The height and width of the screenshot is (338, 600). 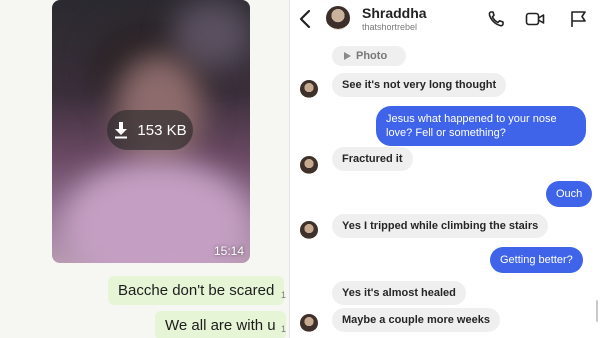 I want to click on incoming-message-bubble: Yes it's almost healed, so click(x=399, y=293).